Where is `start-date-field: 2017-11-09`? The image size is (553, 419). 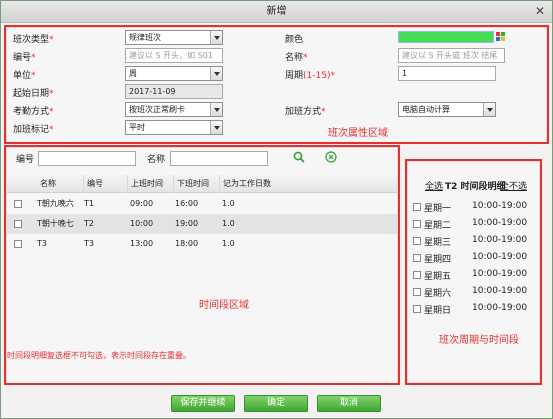
start-date-field: 2017-11-09 is located at coordinates (174, 91).